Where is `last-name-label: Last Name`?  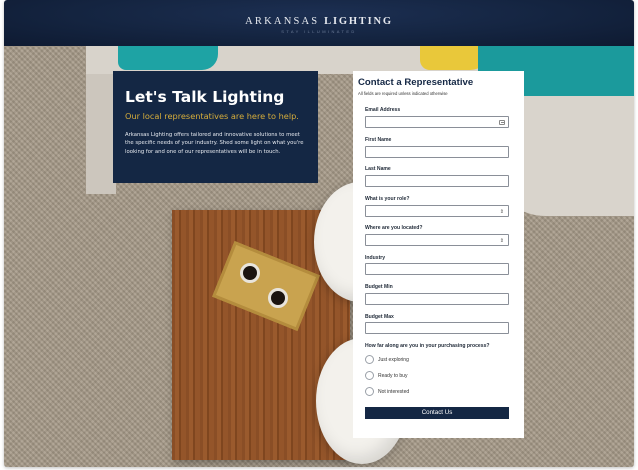
last-name-label: Last Name is located at coordinates (378, 169).